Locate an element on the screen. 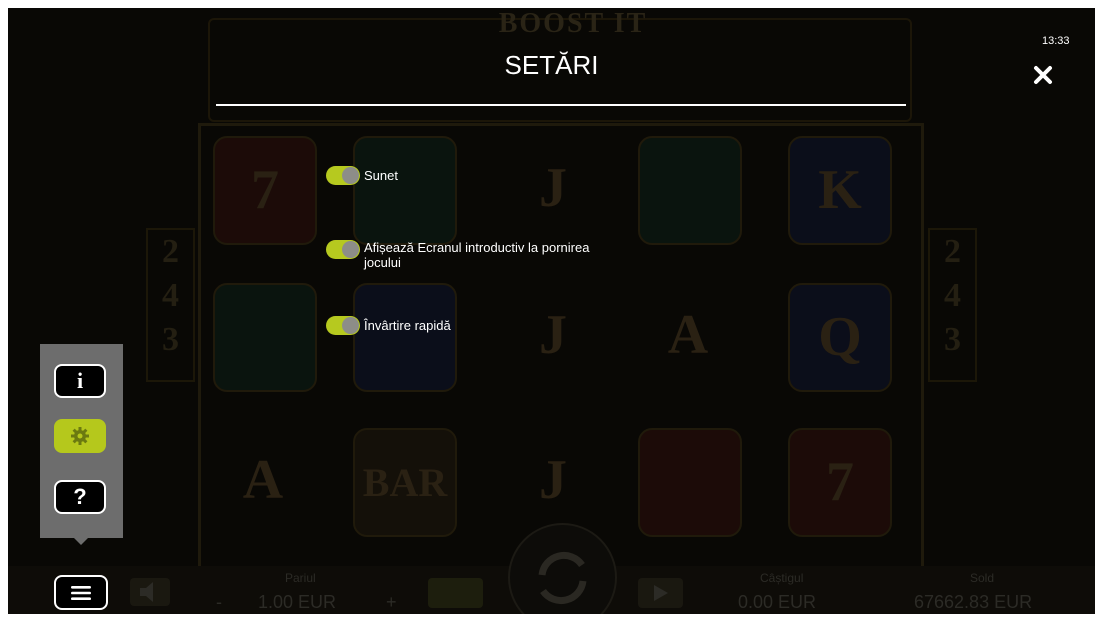 The height and width of the screenshot is (622, 1103). game-logo: BOOST IT is located at coordinates (573, 23).